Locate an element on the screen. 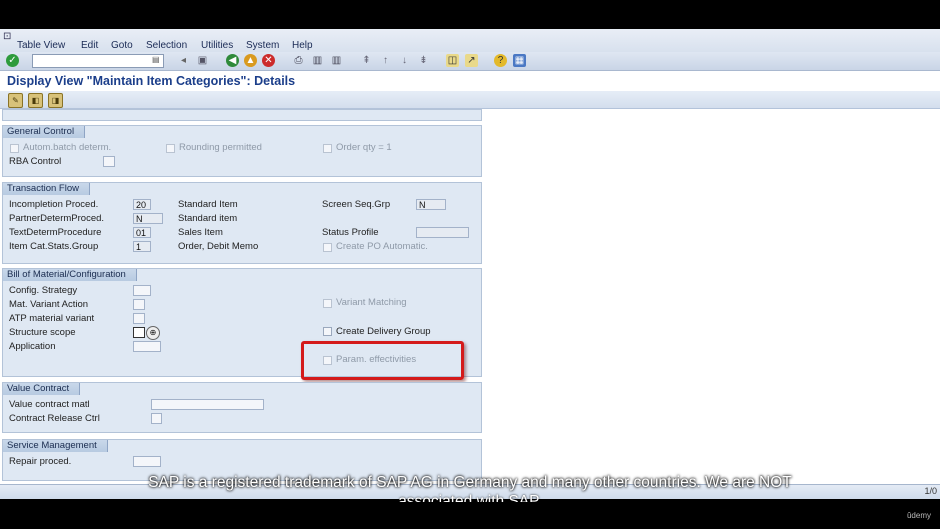 The height and width of the screenshot is (529, 940). find-next-icon: ▥ is located at coordinates (336, 60).